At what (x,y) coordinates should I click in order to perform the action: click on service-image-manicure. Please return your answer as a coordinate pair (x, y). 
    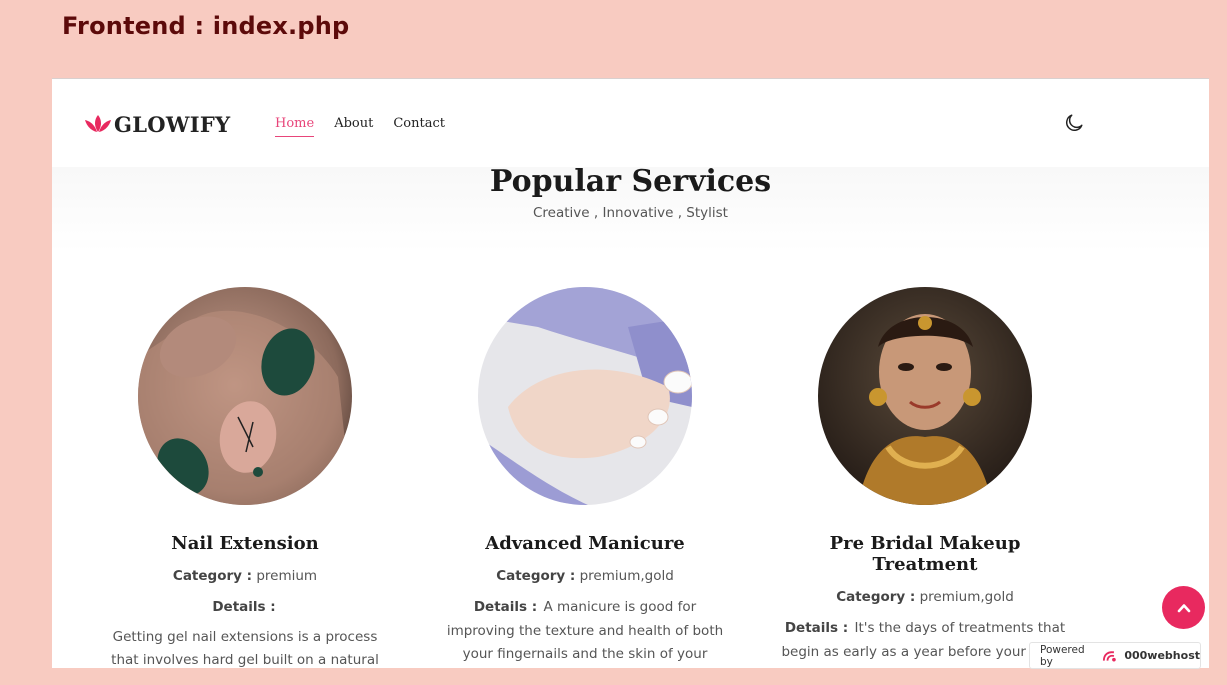
    Looking at the image, I should click on (585, 396).